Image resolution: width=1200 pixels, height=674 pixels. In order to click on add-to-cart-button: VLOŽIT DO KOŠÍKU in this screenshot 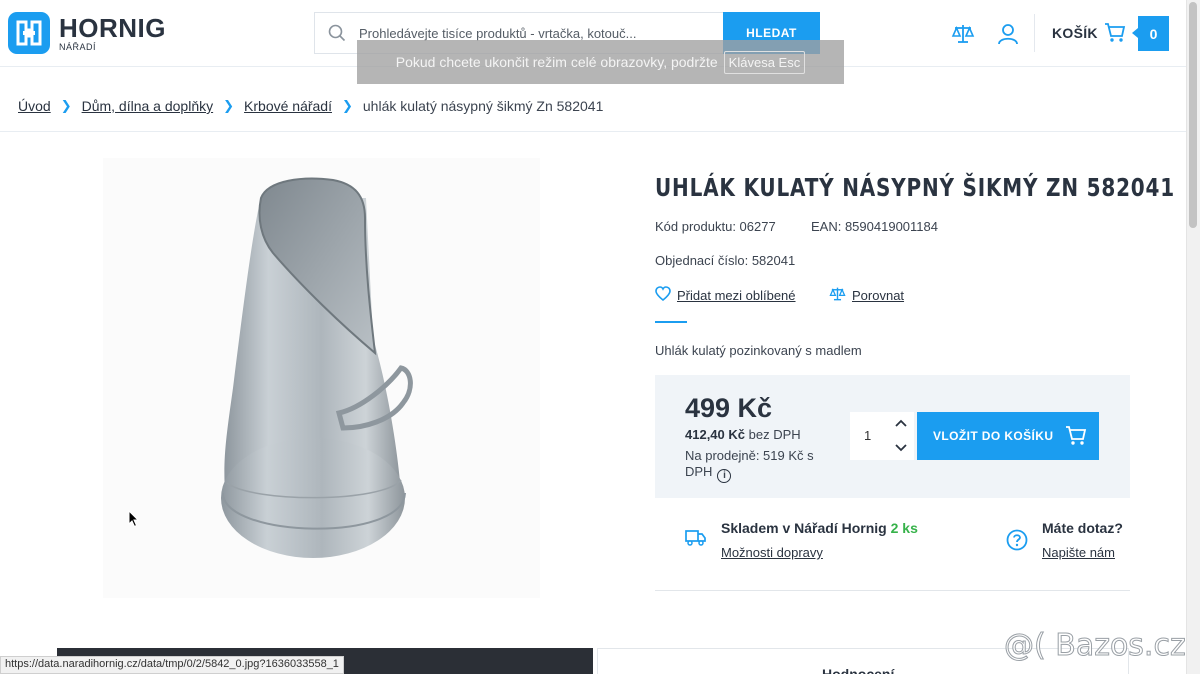, I will do `click(1008, 436)`.